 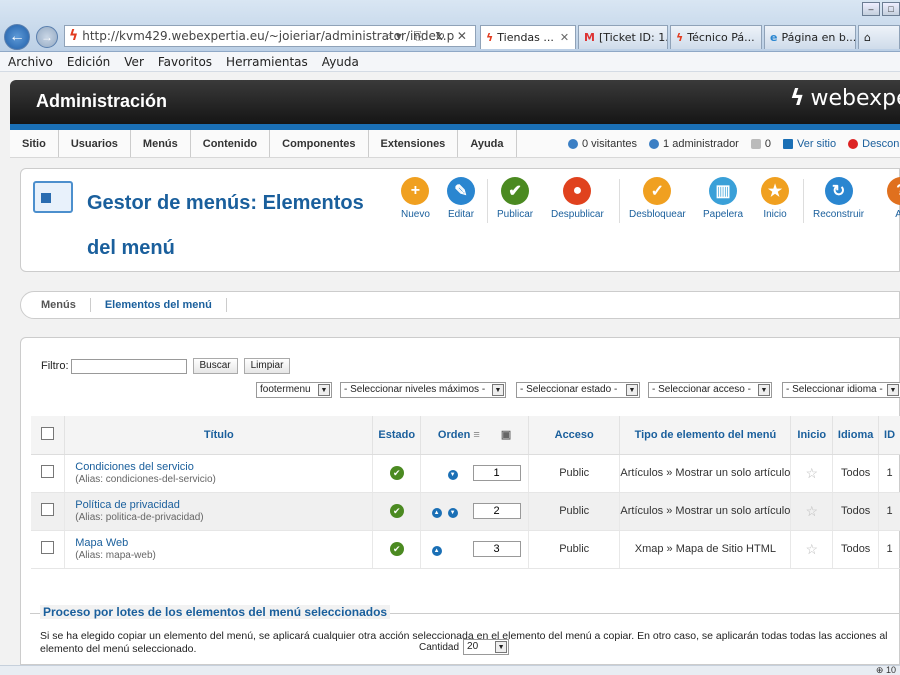 What do you see at coordinates (428, 36) in the screenshot?
I see `address-tools-icon: ⌕▾ ⎘ ↻ ✕` at bounding box center [428, 36].